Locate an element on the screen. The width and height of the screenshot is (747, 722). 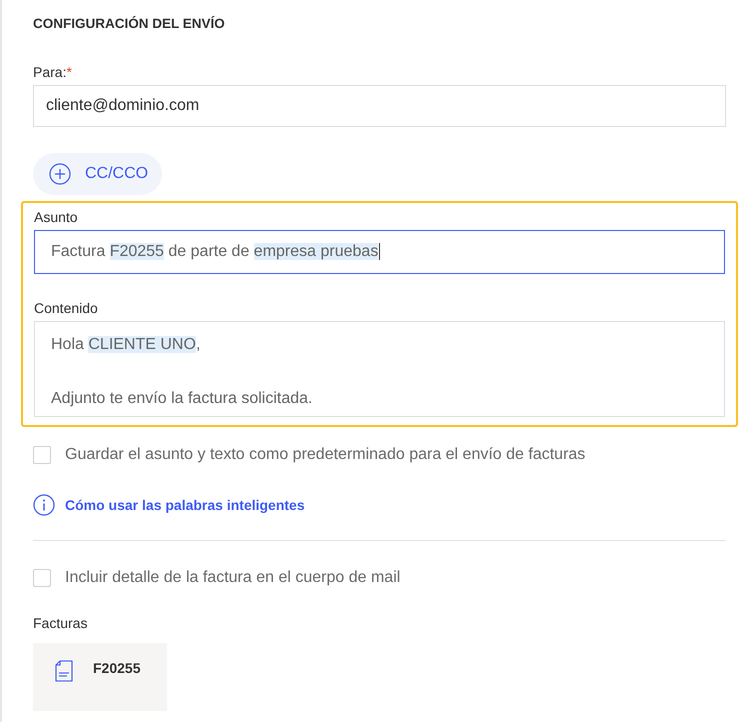
subject-field: Factura F20255 de parte de empresa pruebas is located at coordinates (379, 252).